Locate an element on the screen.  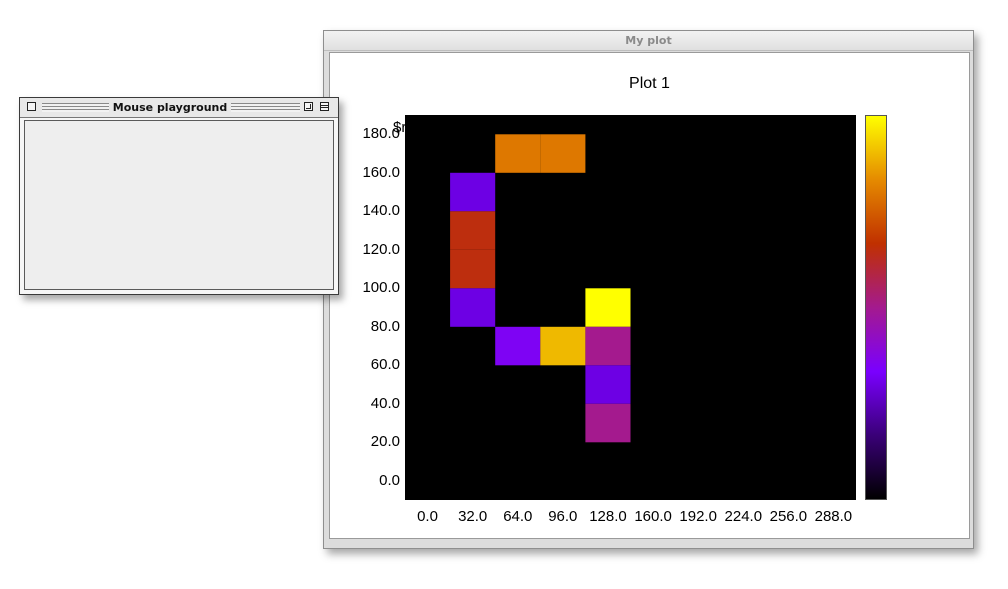
x-tick-label: 64.0 is located at coordinates (518, 516).